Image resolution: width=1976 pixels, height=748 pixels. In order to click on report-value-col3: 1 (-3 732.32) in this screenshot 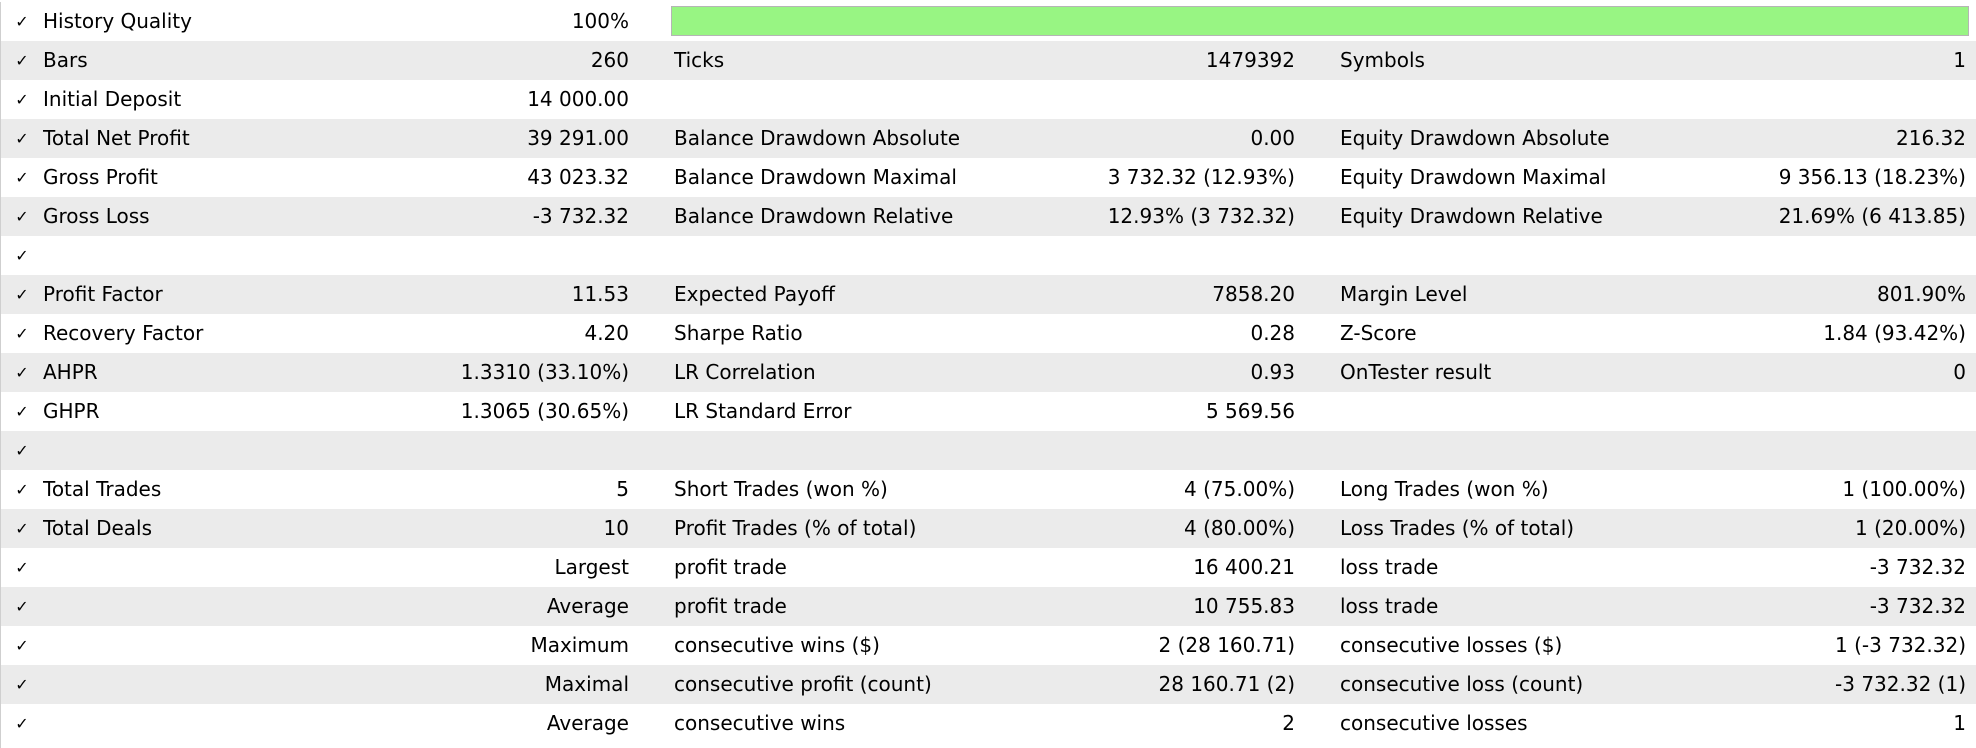, I will do `click(1900, 645)`.